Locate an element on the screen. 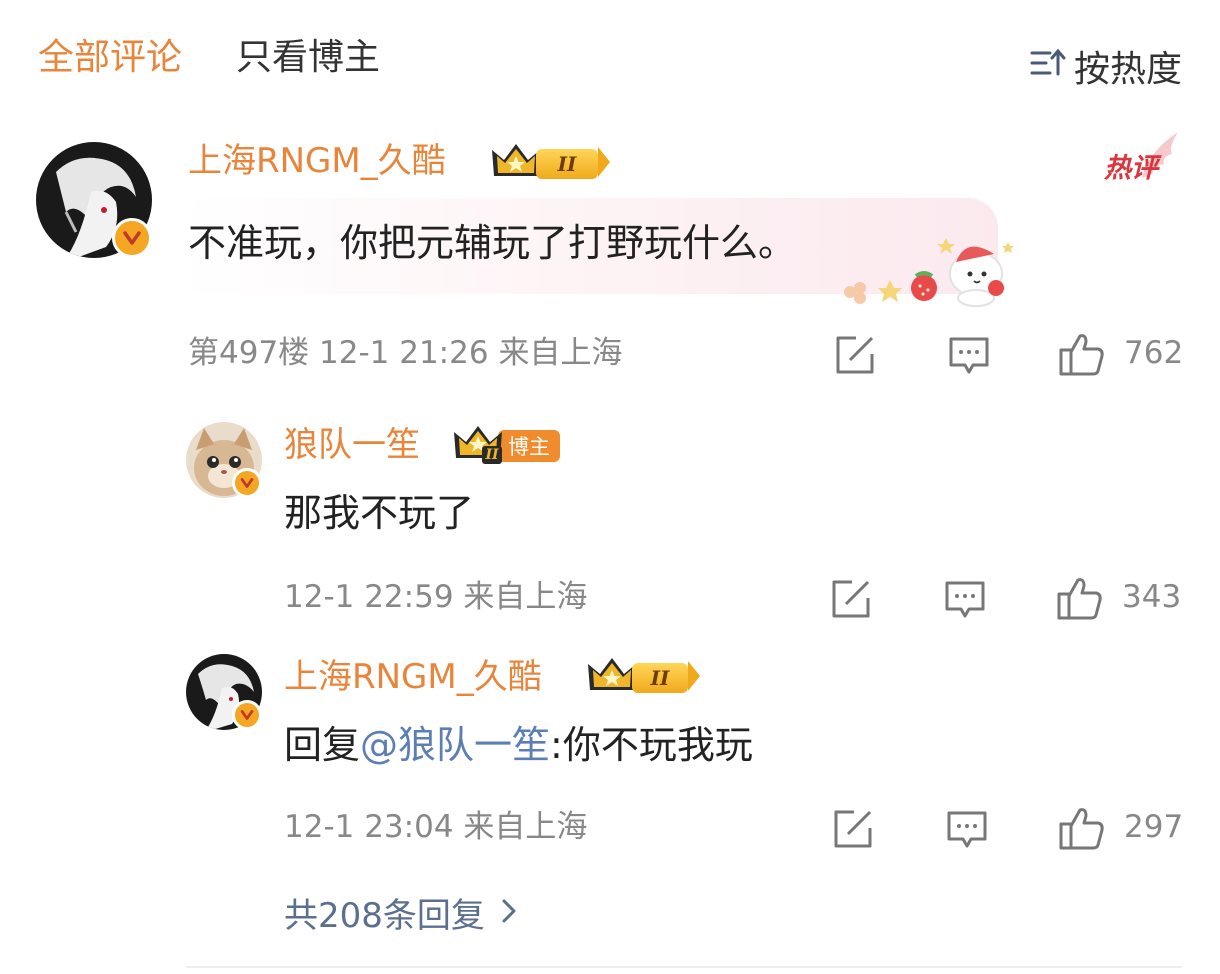 The width and height of the screenshot is (1220, 974). comment-time: 12-1 21:26 is located at coordinates (404, 353).